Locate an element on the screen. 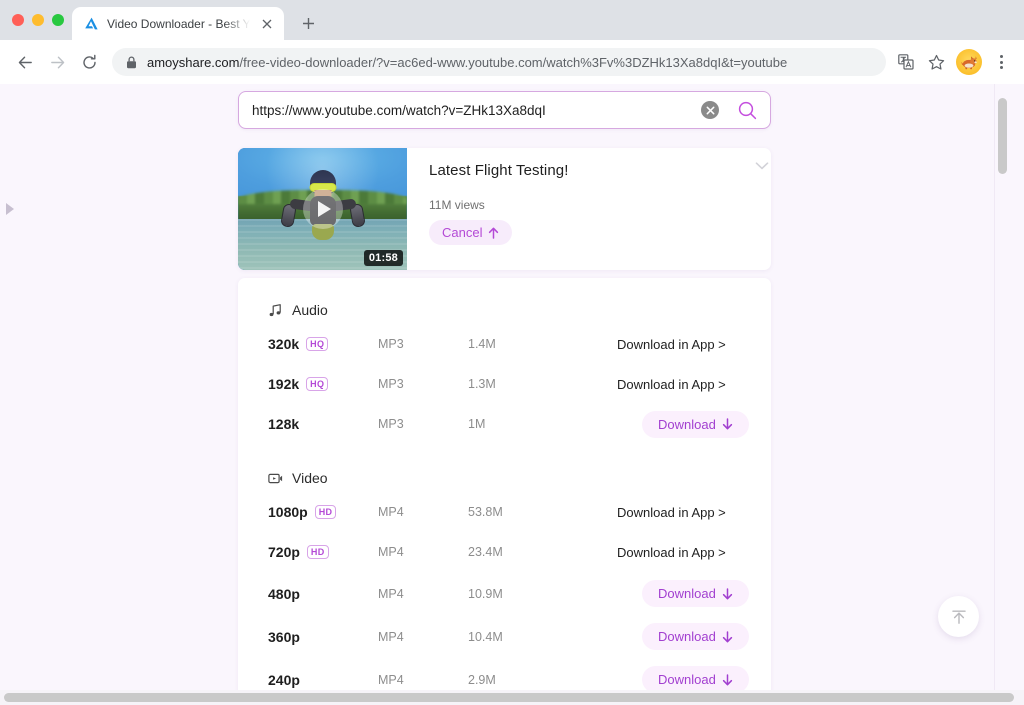 Image resolution: width=1024 pixels, height=705 pixels. music-note-icon is located at coordinates (275, 309).